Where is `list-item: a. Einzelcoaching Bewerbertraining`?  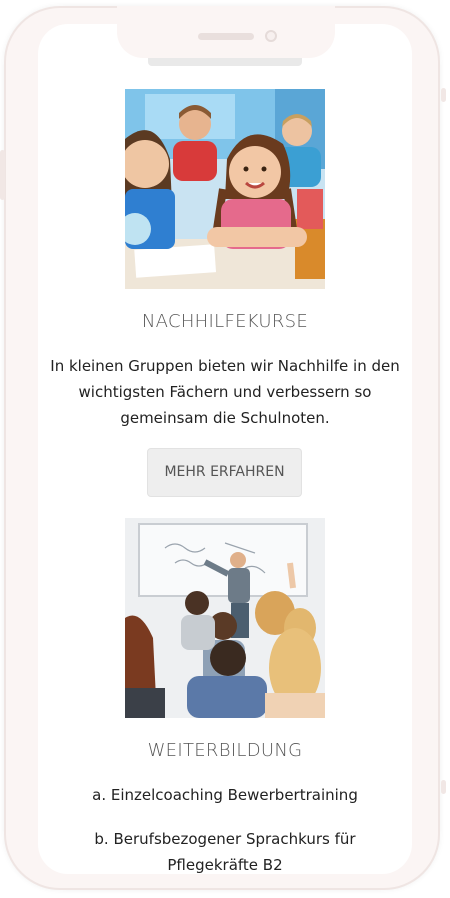 list-item: a. Einzelcoaching Bewerbertraining is located at coordinates (225, 795).